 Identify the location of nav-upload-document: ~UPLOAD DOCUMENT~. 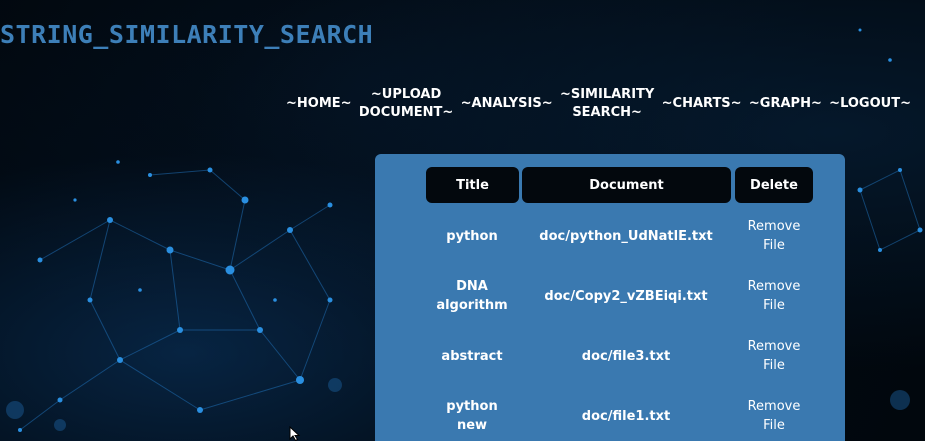
(406, 104).